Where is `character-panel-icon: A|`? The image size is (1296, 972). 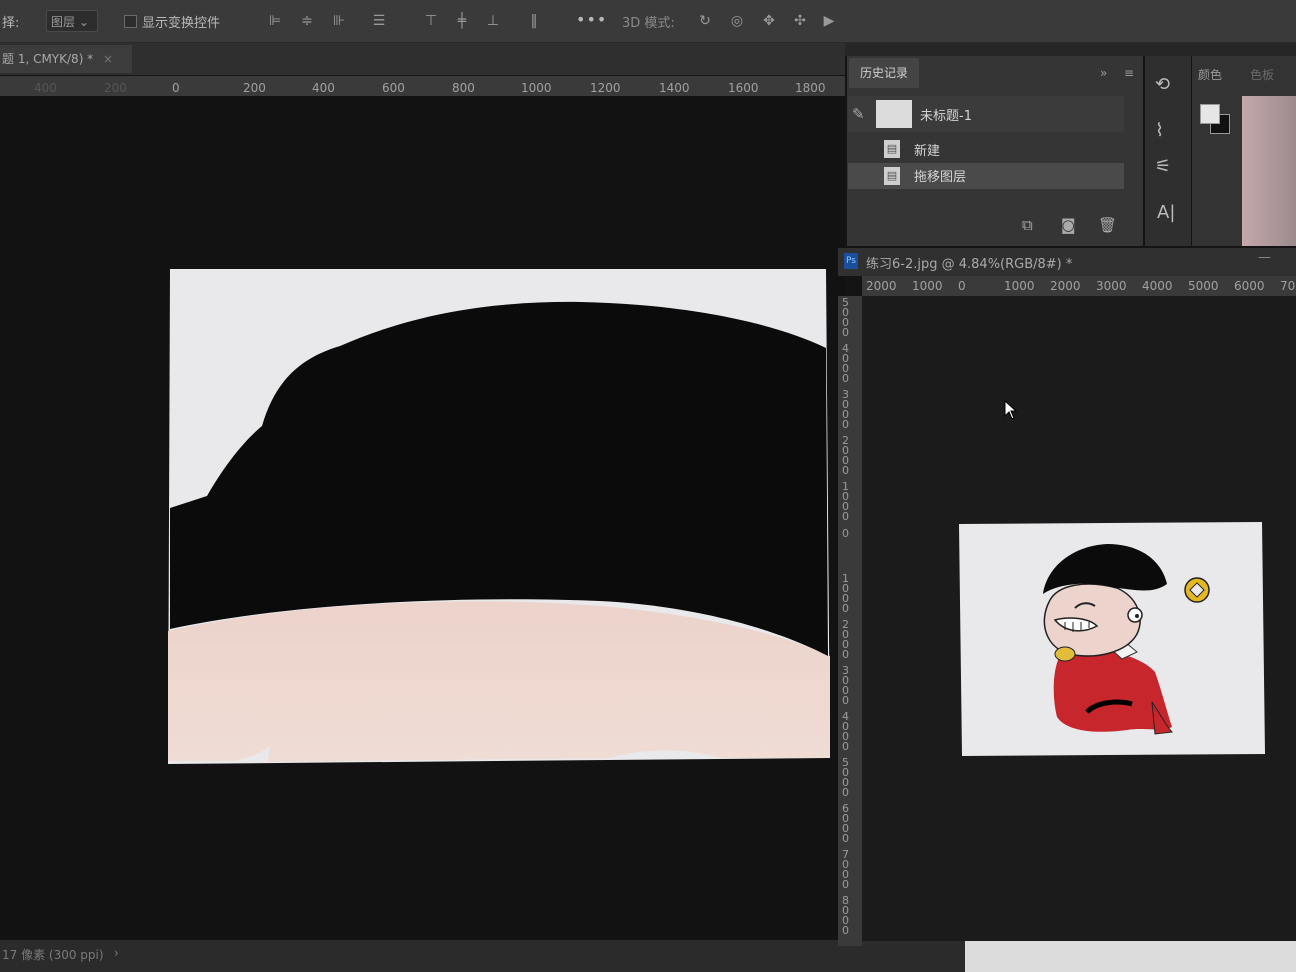 character-panel-icon: A| is located at coordinates (1166, 212).